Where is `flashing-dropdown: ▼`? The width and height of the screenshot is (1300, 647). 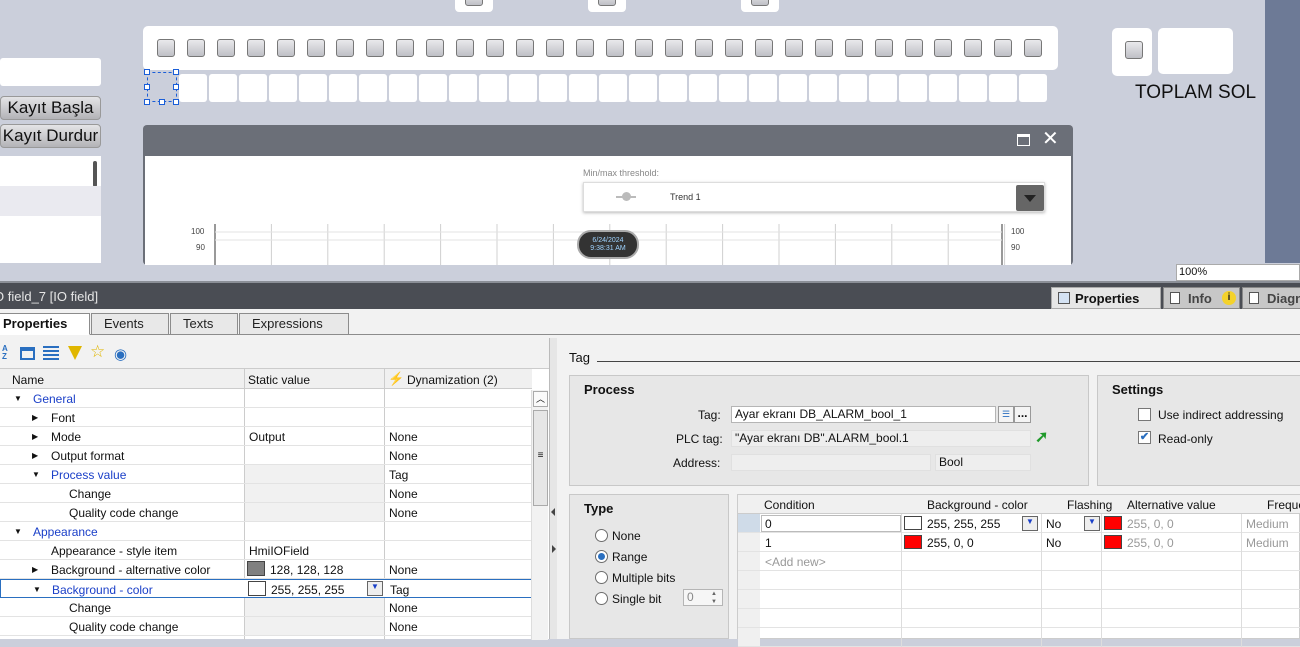
flashing-dropdown: ▼ is located at coordinates (1092, 523).